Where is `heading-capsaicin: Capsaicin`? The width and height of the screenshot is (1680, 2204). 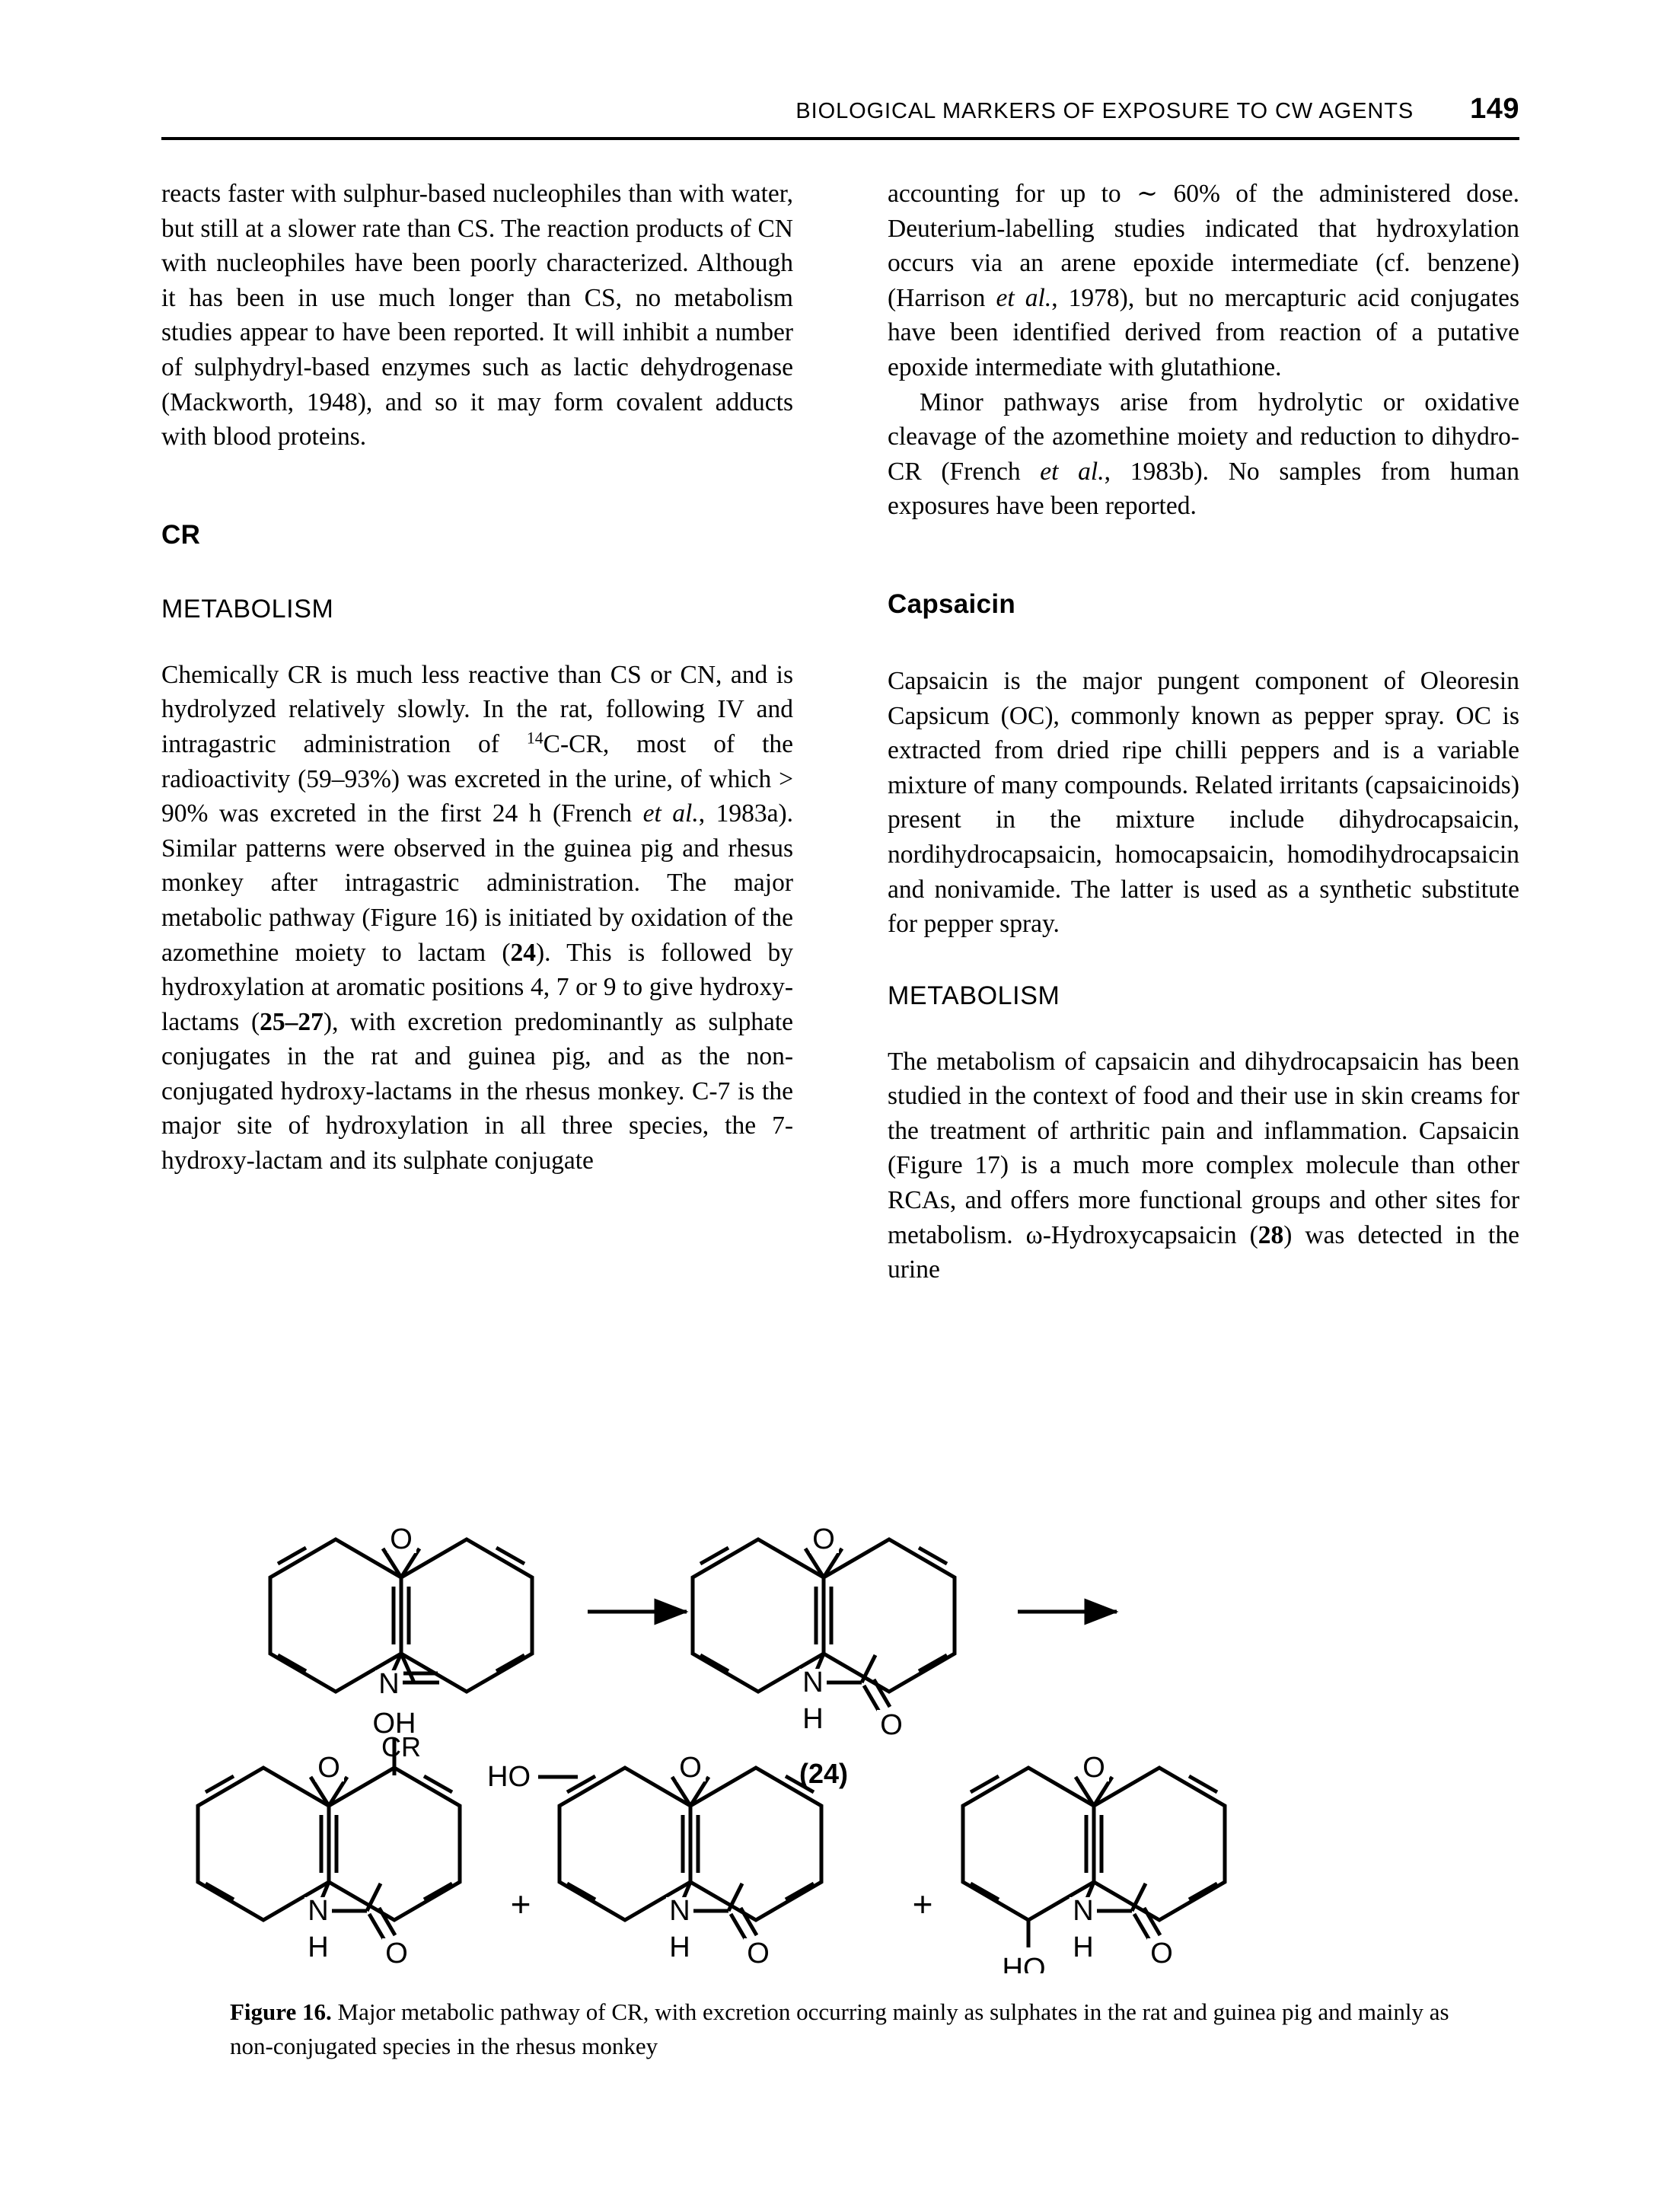
heading-capsaicin: Capsaicin is located at coordinates (952, 603).